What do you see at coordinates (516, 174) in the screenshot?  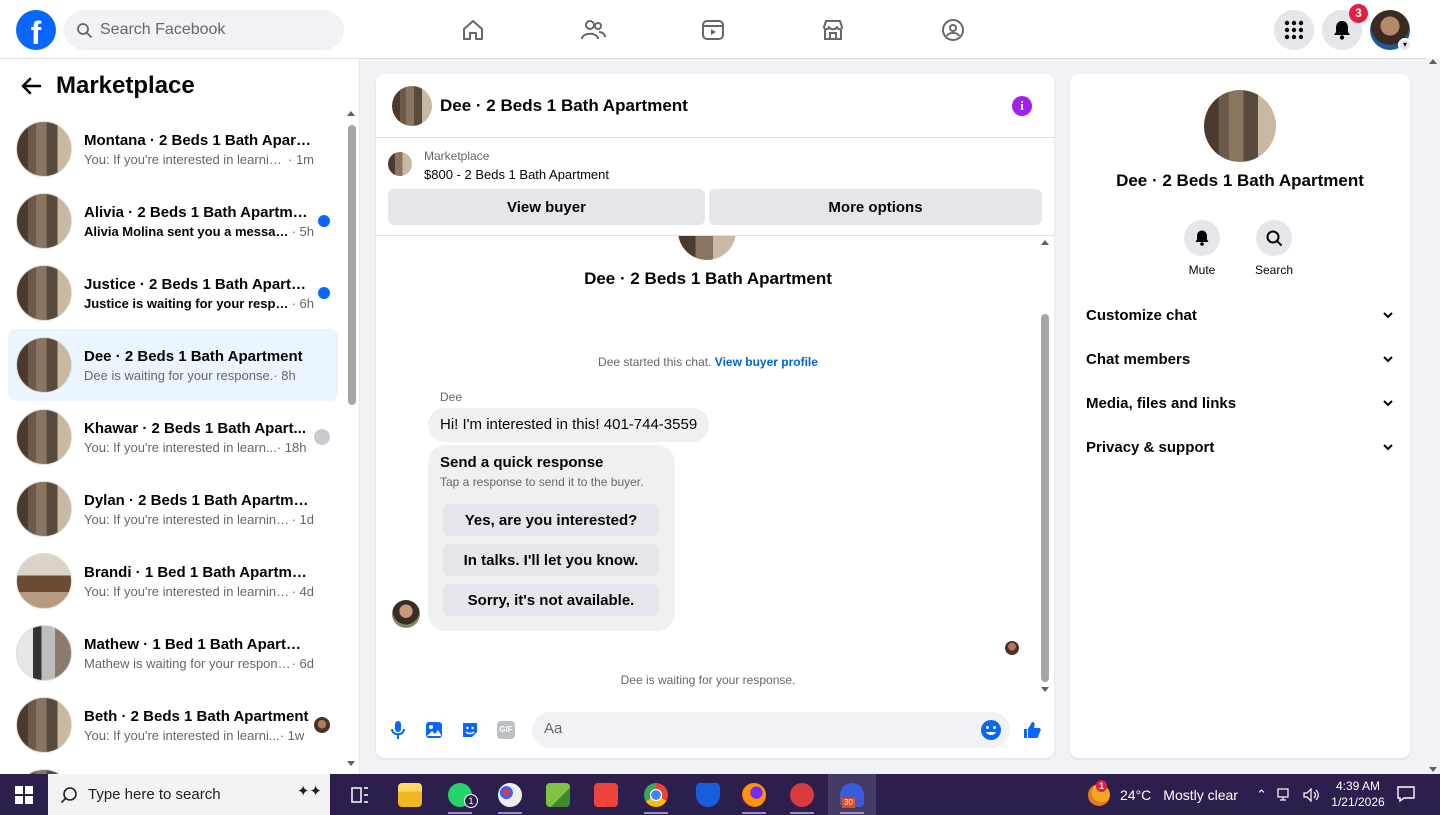 I see `listing-price: $800 - 2 Beds 1 Bath Apartment` at bounding box center [516, 174].